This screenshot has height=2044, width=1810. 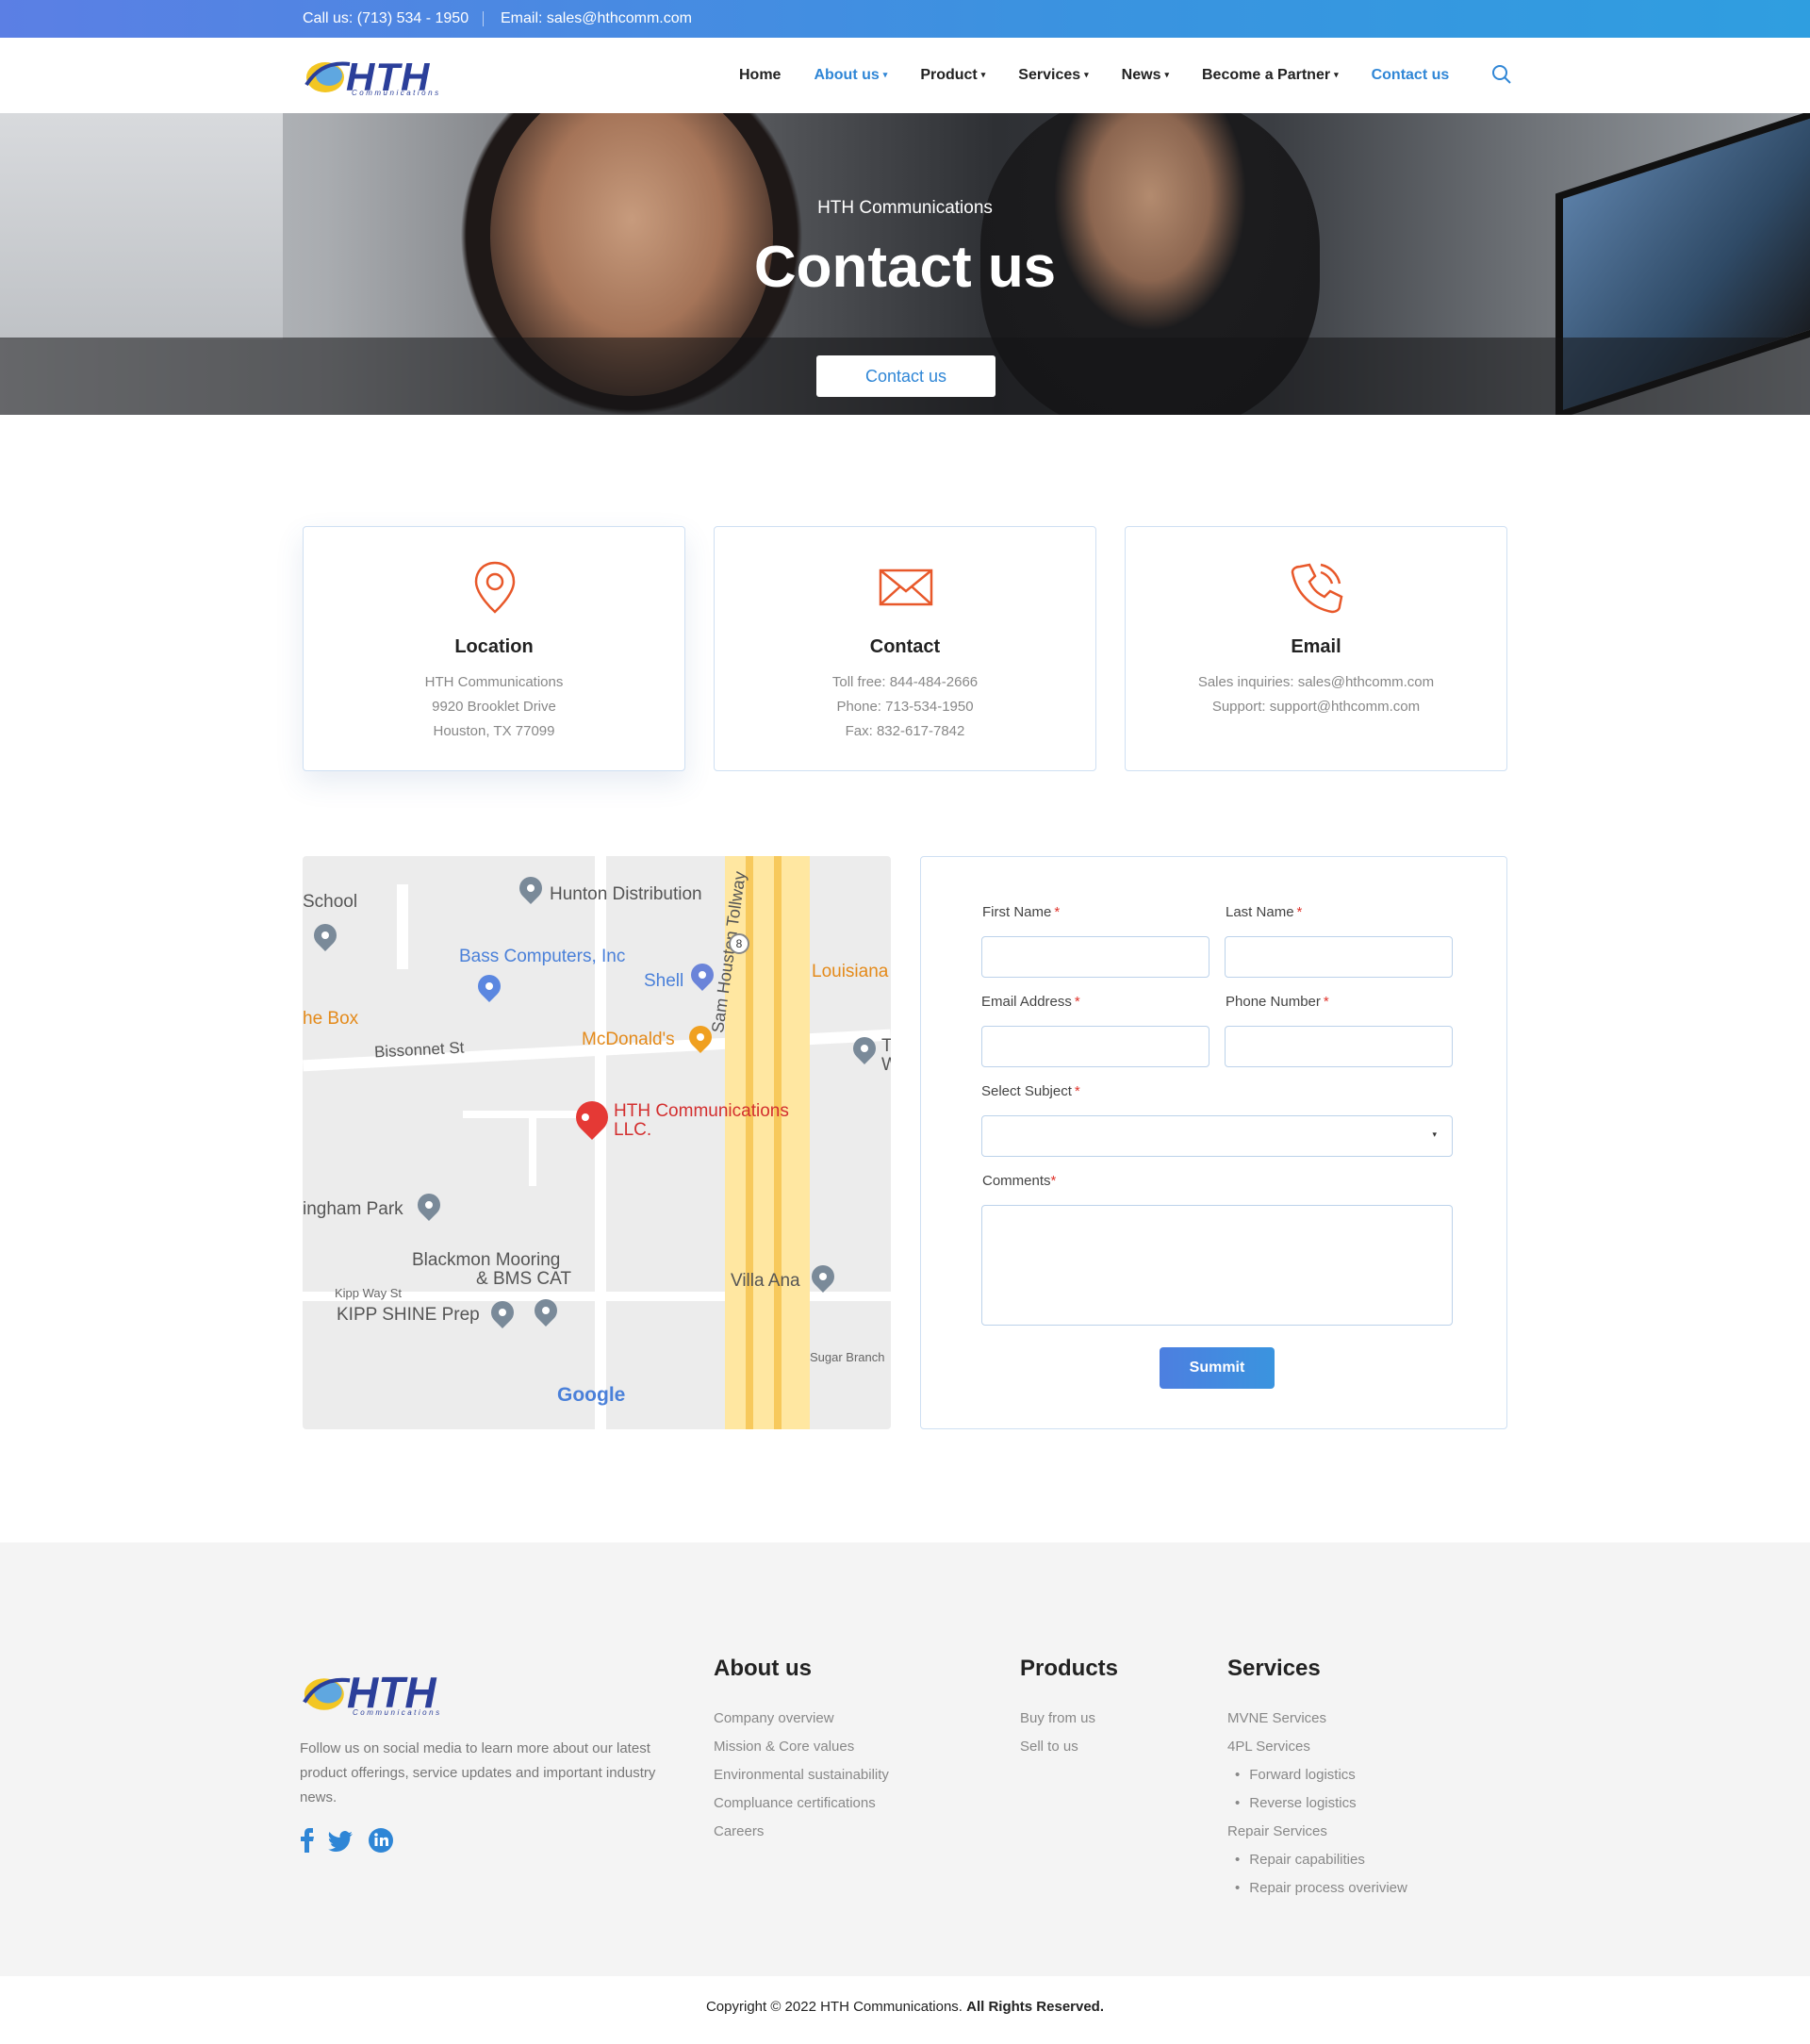 I want to click on footer-link: Buy from us, so click(x=1057, y=1718).